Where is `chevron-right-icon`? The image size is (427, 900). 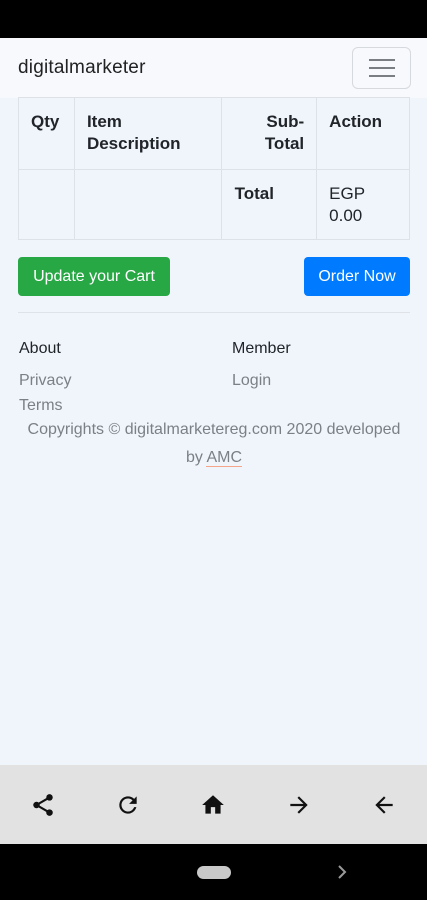
chevron-right-icon is located at coordinates (342, 872).